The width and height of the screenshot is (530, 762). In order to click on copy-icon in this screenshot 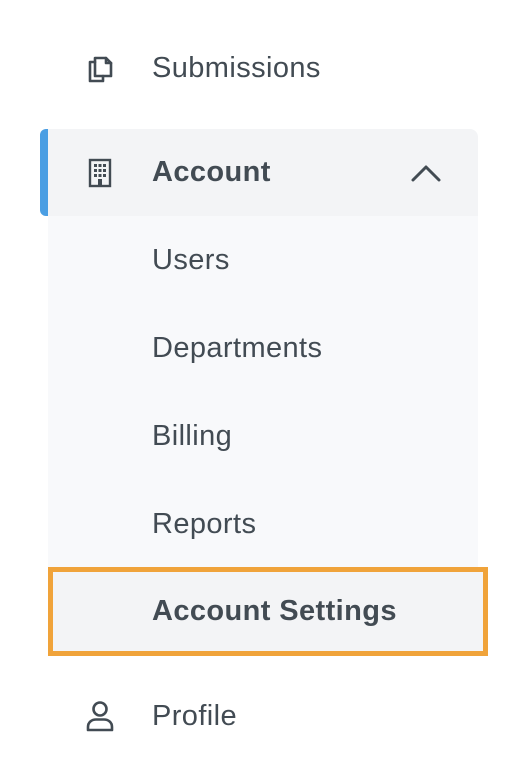, I will do `click(100, 68)`.